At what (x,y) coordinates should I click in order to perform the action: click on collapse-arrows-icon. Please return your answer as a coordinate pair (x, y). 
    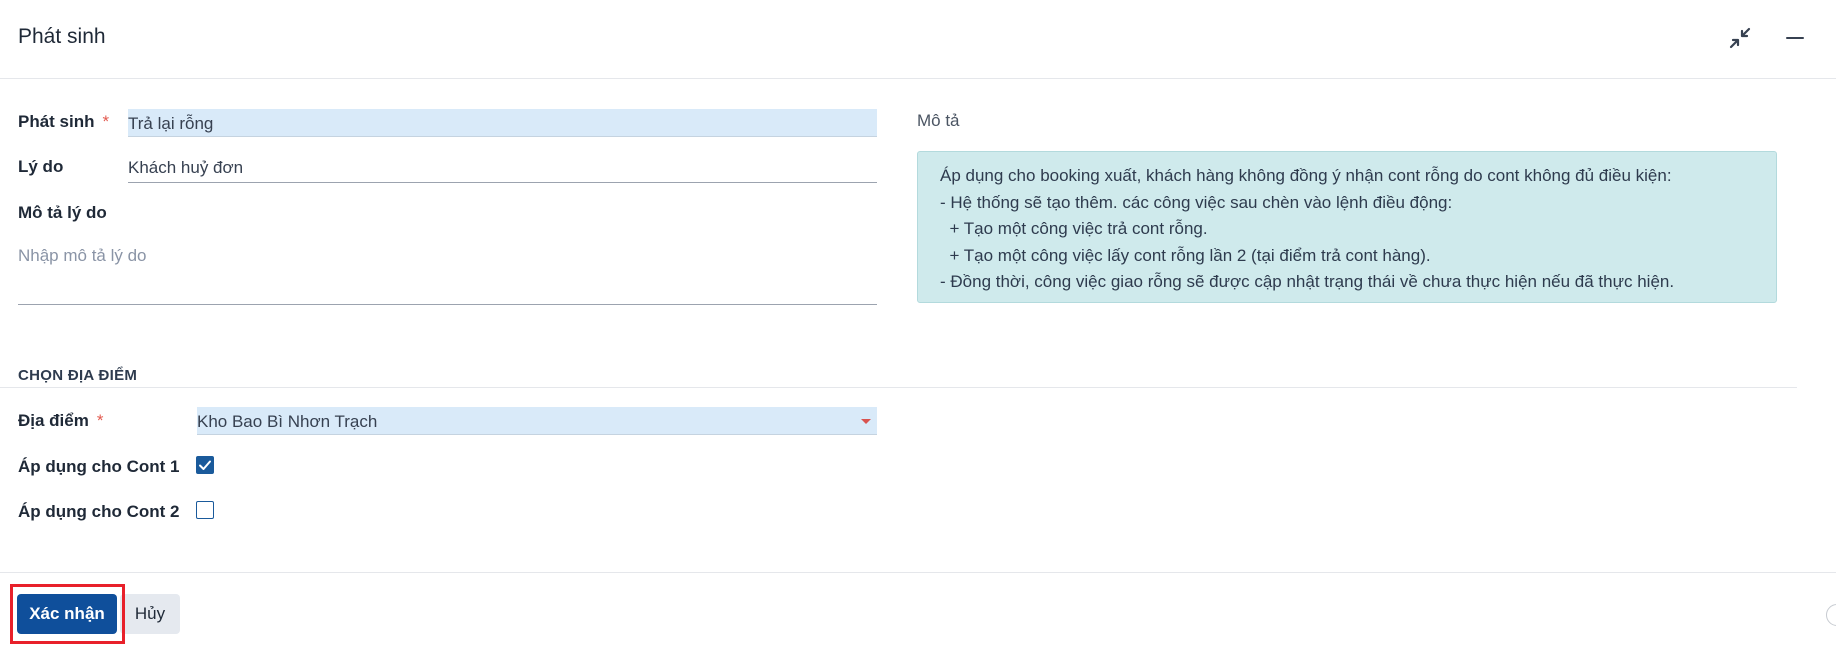
    Looking at the image, I should click on (1740, 38).